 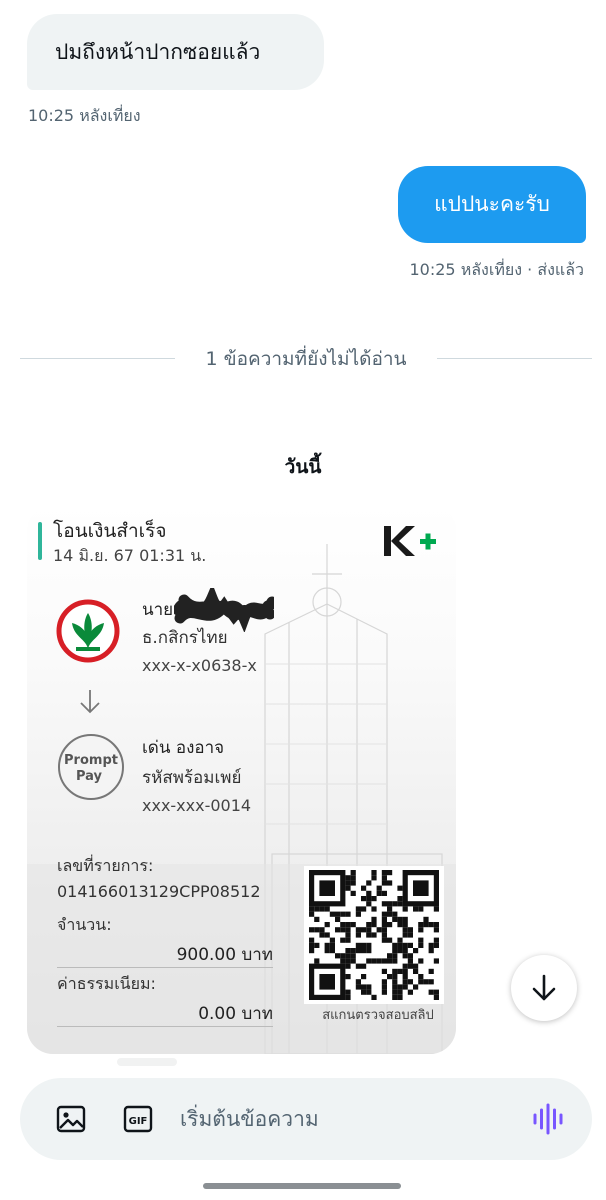 I want to click on gif-icon: GIF, so click(x=138, y=1119).